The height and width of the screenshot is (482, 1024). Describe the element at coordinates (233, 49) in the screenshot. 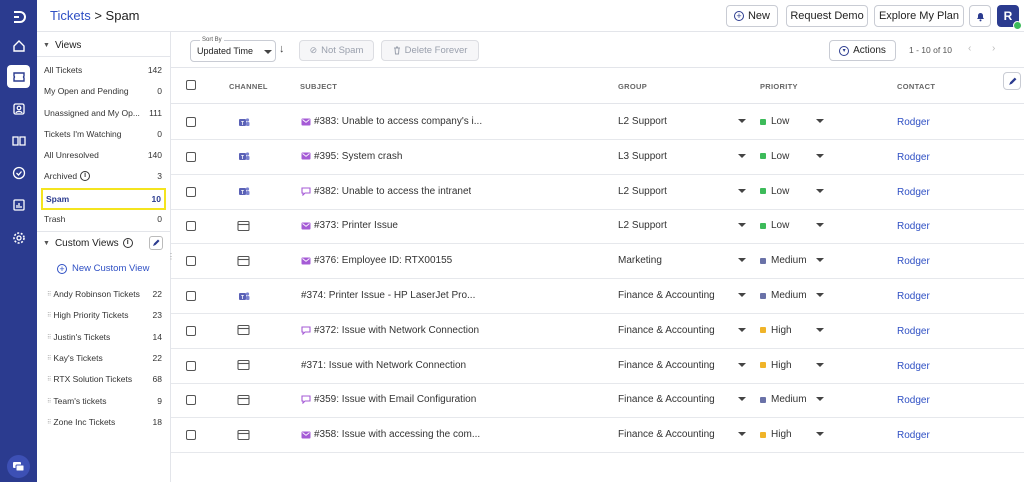

I see `sort-by-select: Sort By Updated Time` at that location.